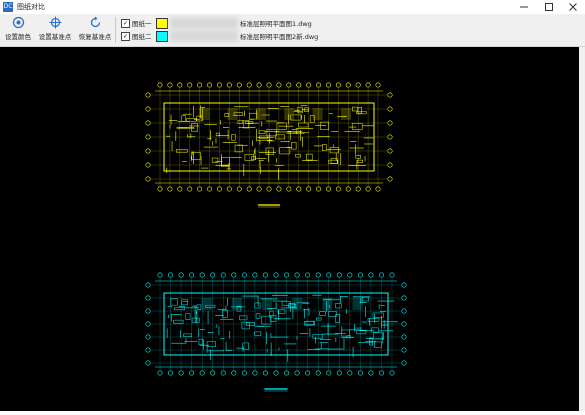 This screenshot has height=415, width=585. I want to click on close-button, so click(573, 7).